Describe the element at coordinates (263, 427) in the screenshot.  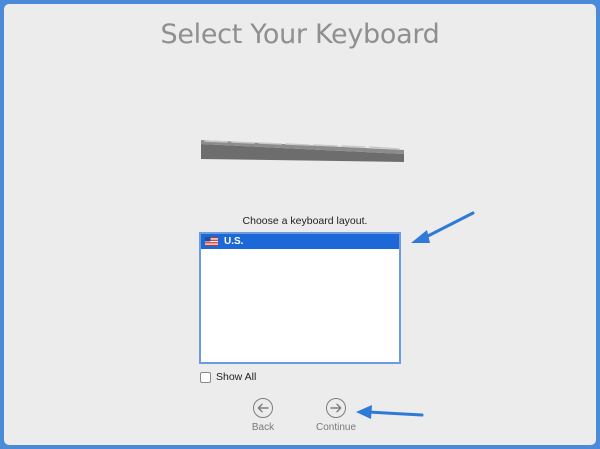
I see `back-label: Back` at that location.